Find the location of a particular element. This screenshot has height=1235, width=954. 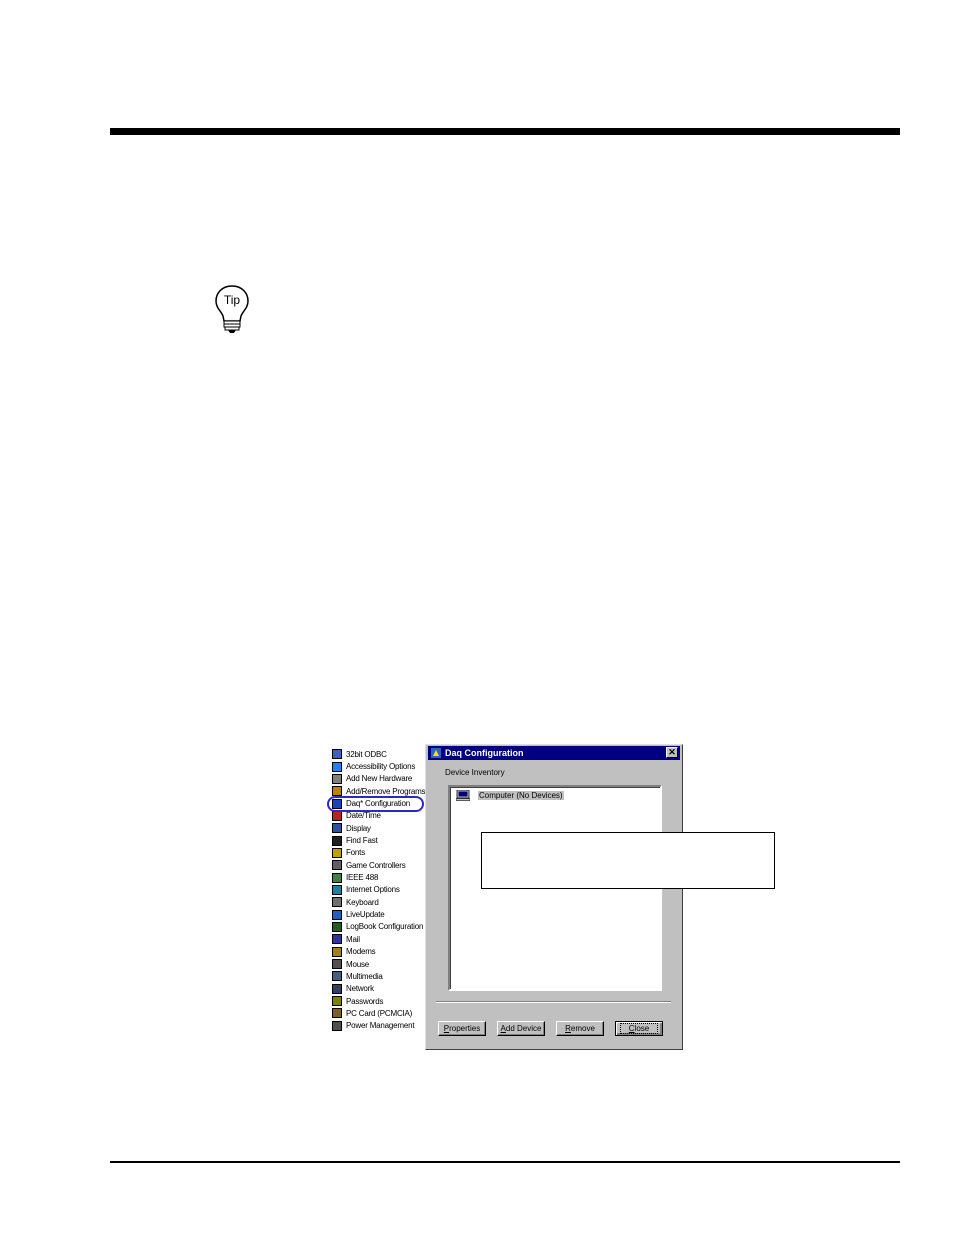

control-panel-item-label: Add New Hardware is located at coordinates (379, 779).